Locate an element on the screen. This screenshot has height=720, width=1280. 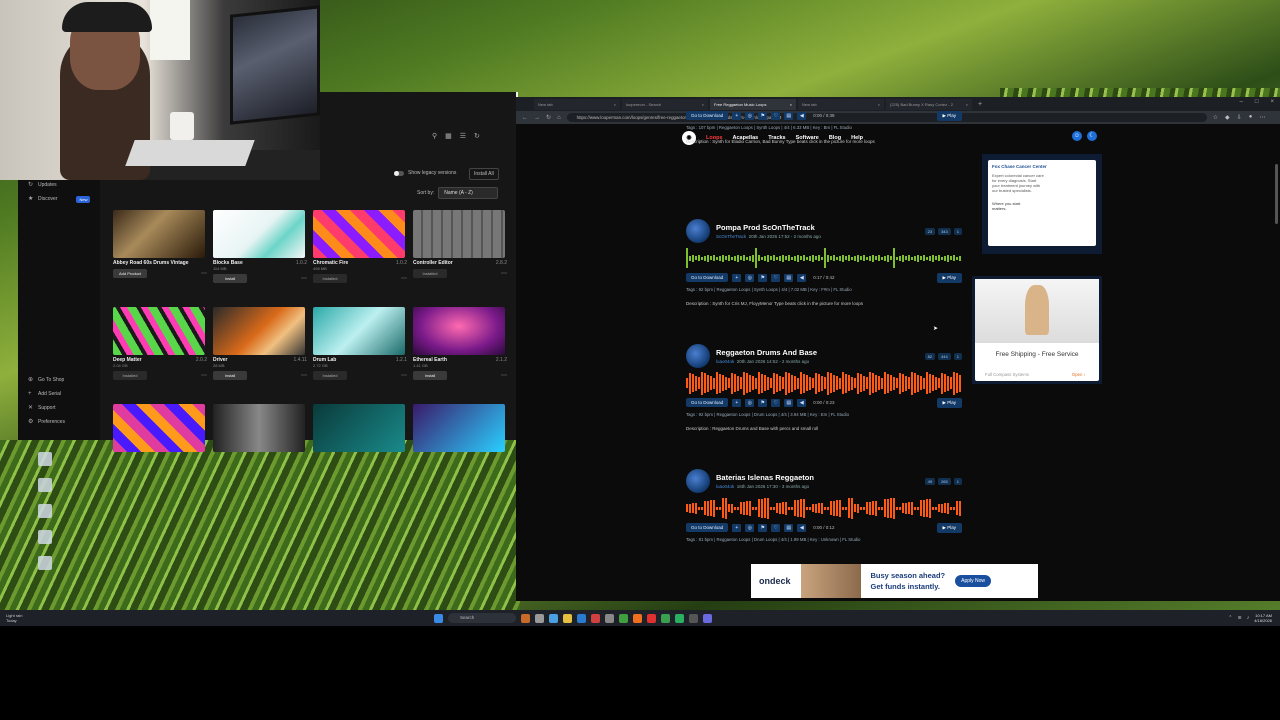
folder-icon is located at coordinates (567, 618).